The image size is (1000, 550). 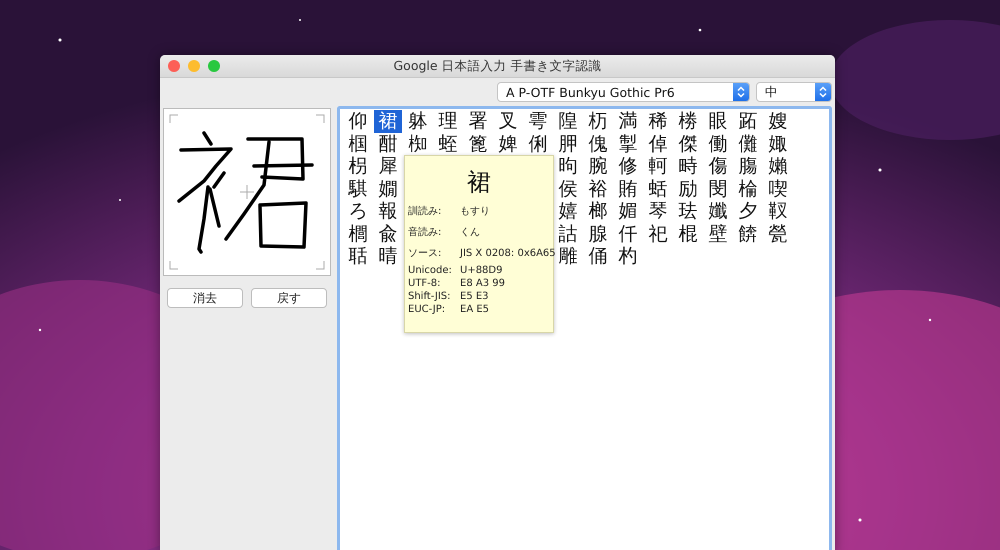 I want to click on crosshair-icon, so click(x=247, y=192).